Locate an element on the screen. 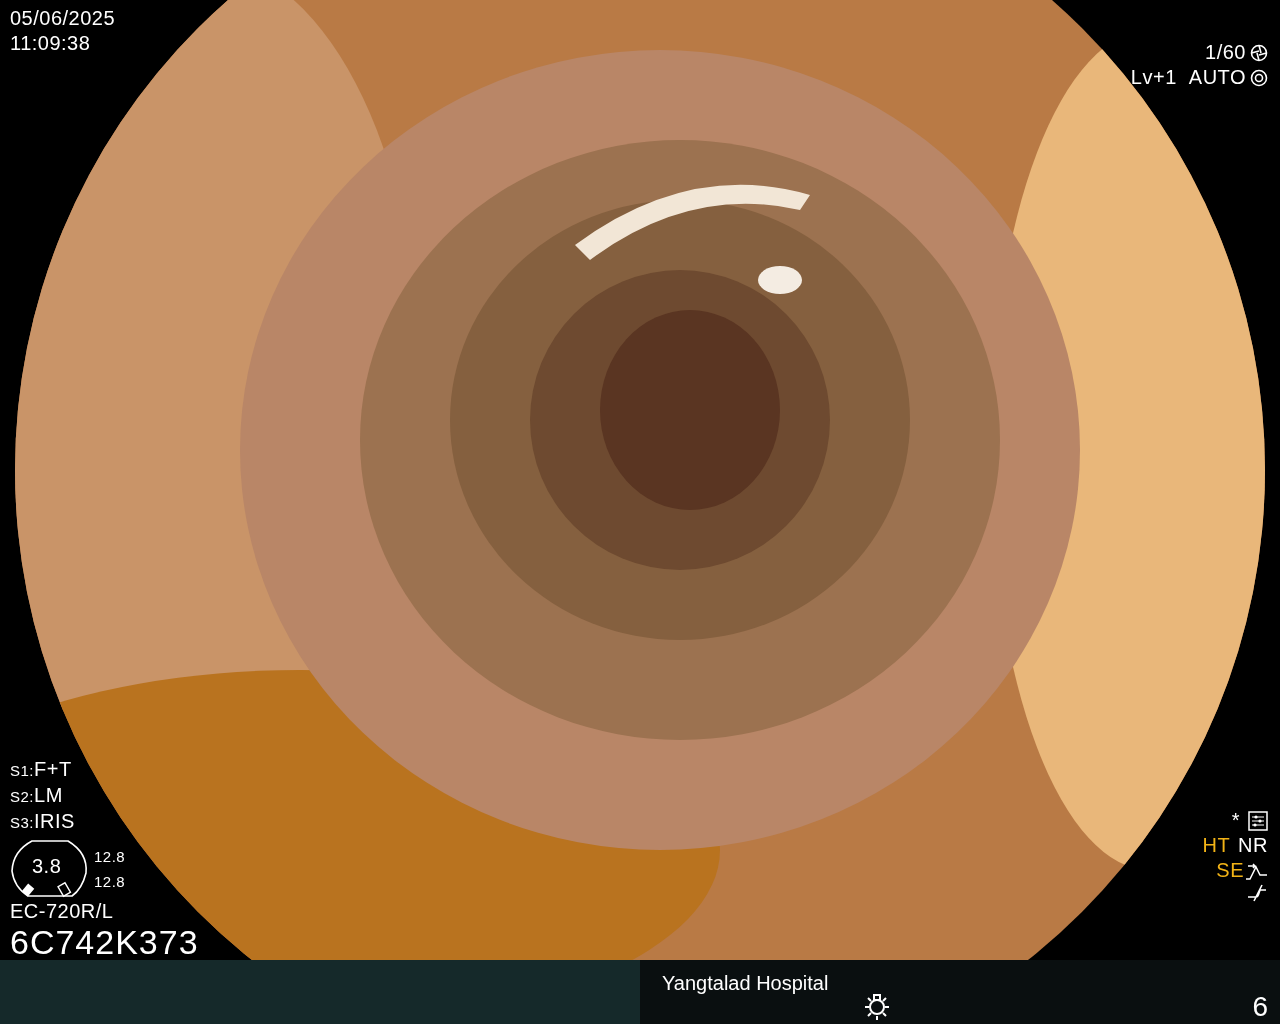 Image resolution: width=1280 pixels, height=1024 pixels. shutter-speed-text: 1/60 is located at coordinates (1225, 52).